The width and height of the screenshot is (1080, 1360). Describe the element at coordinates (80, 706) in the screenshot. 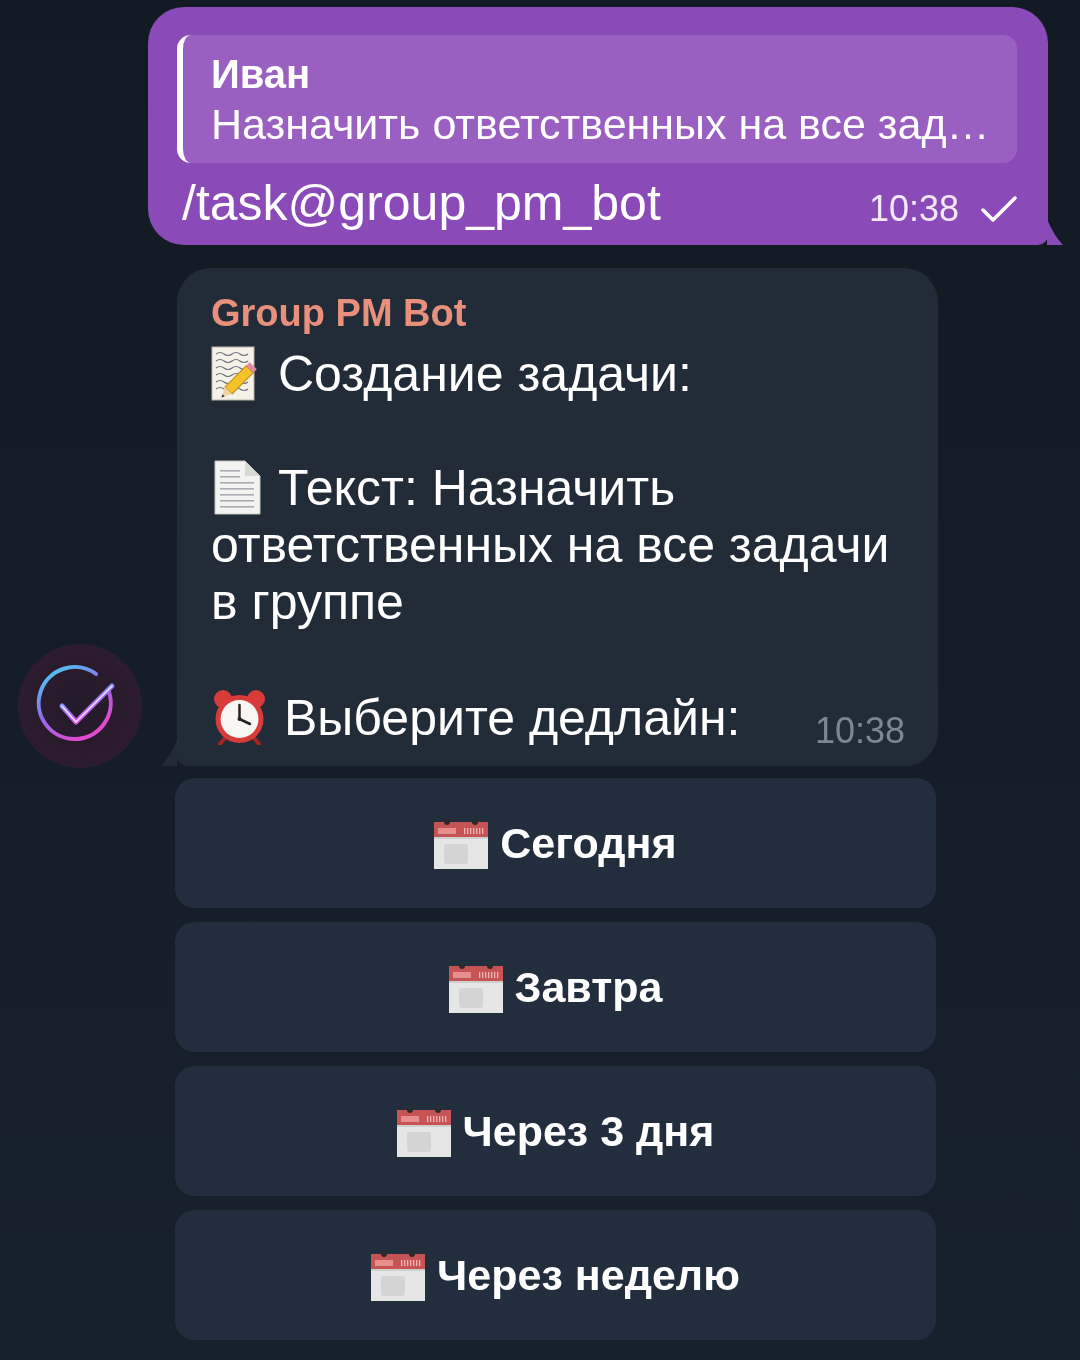

I see `check-avatar-icon` at that location.